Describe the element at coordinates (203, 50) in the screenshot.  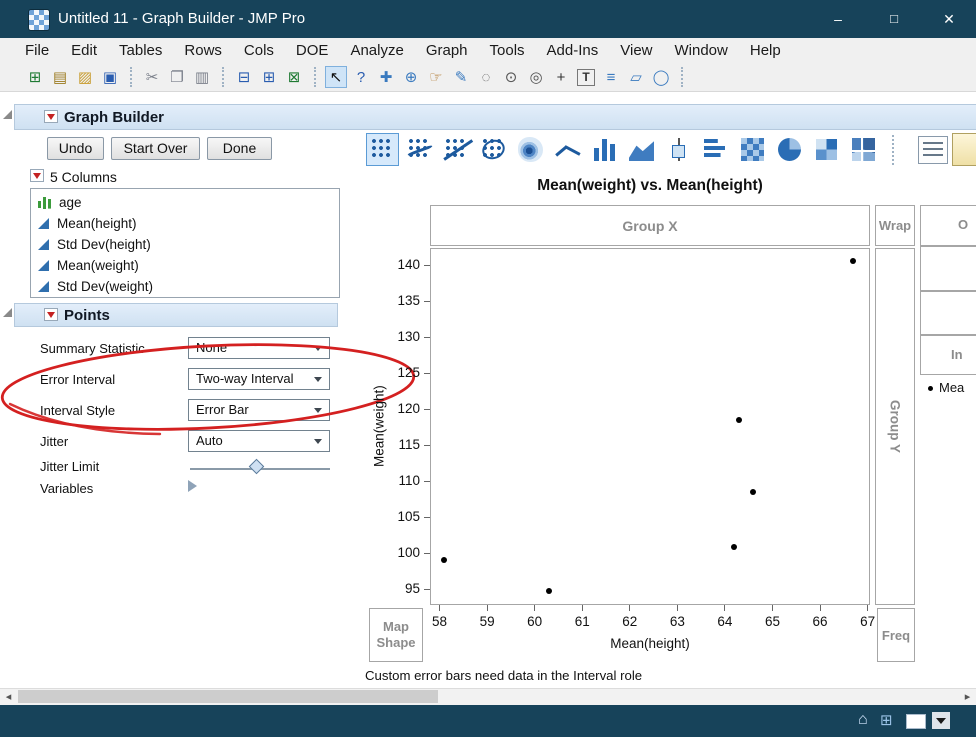
I see `menu-rows: Rows` at that location.